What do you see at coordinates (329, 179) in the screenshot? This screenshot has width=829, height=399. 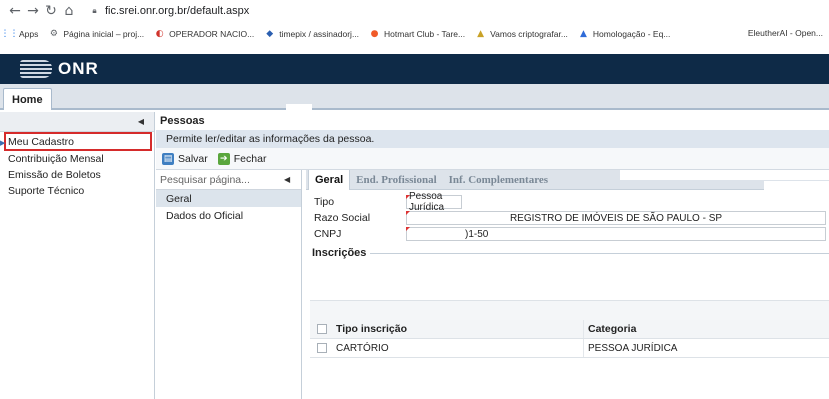 I see `form-tab: Geral` at bounding box center [329, 179].